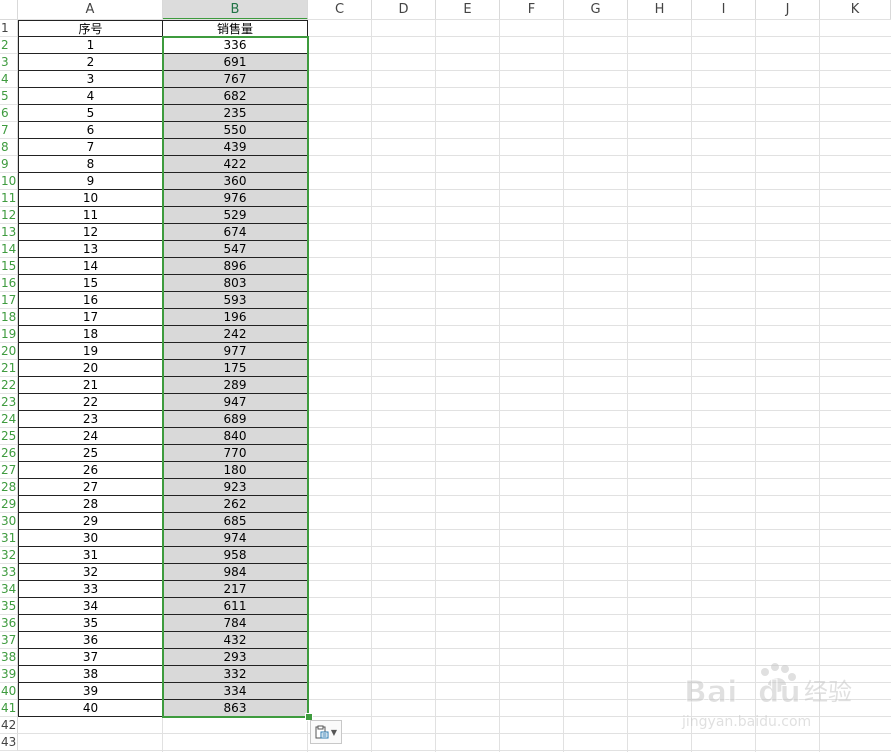 This screenshot has height=752, width=891. I want to click on cell-seq: 15, so click(90, 283).